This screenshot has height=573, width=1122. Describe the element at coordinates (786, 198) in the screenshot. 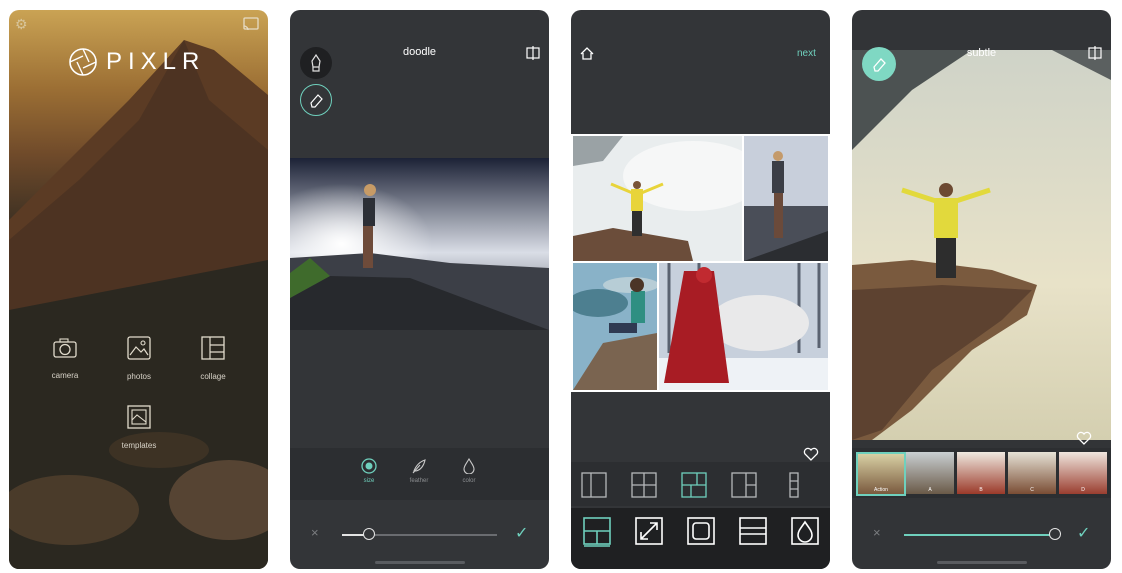

I see `collage-cell-hiker` at that location.